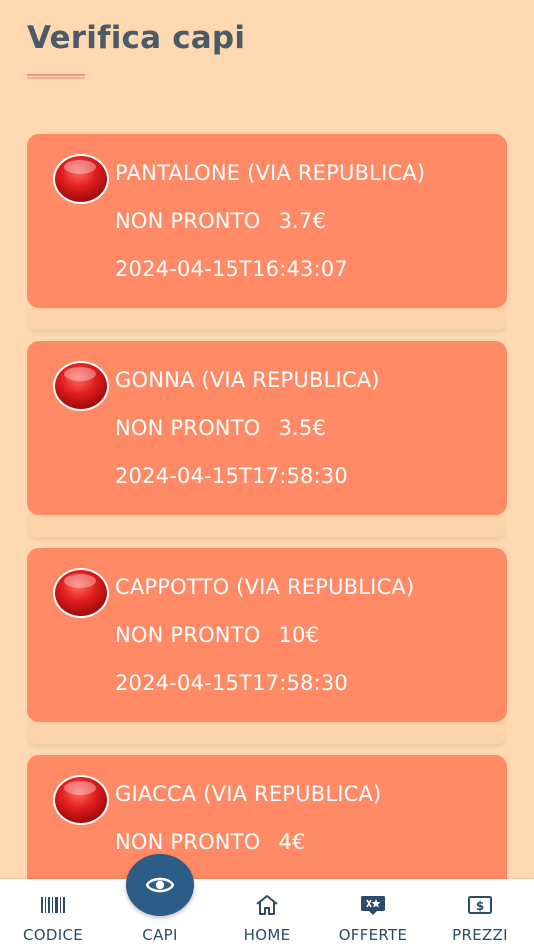  Describe the element at coordinates (299, 635) in the screenshot. I see `garment-price: 10€` at that location.